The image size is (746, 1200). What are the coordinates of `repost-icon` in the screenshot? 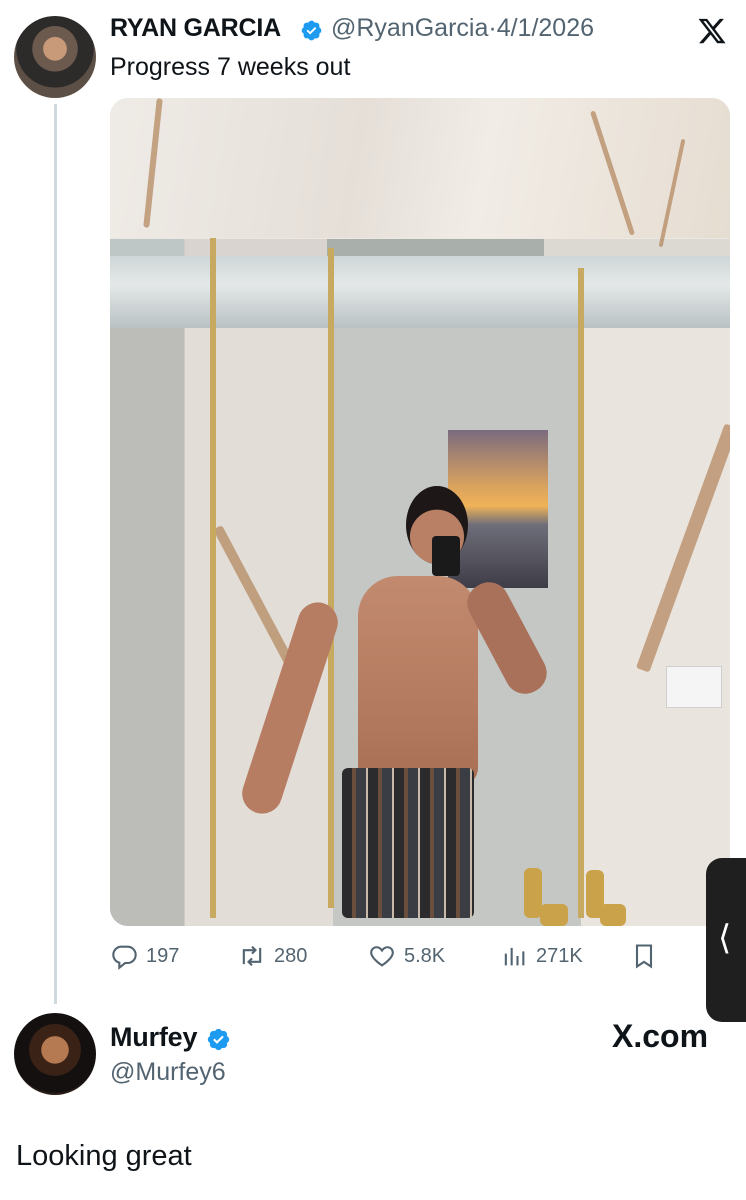 It's located at (252, 956).